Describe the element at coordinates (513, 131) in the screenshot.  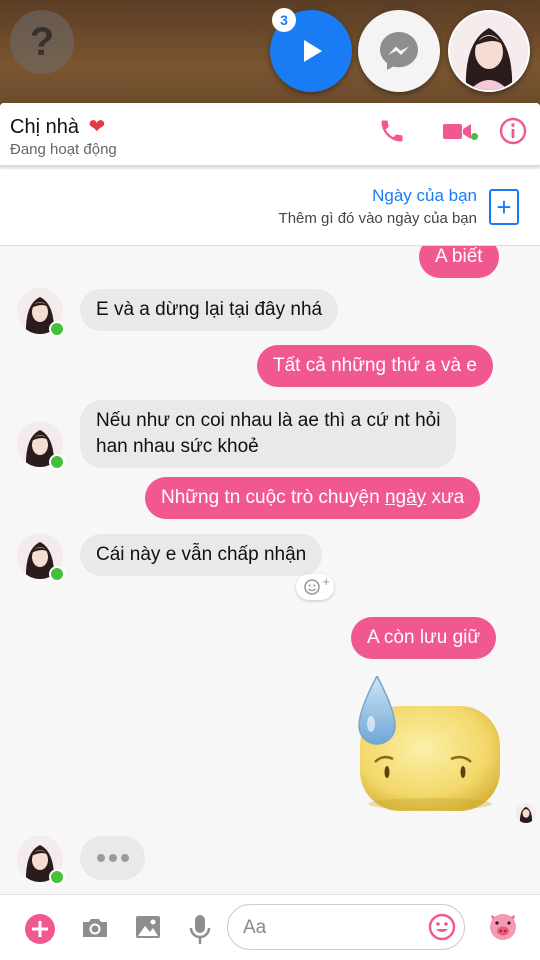
I see `info-icon` at that location.